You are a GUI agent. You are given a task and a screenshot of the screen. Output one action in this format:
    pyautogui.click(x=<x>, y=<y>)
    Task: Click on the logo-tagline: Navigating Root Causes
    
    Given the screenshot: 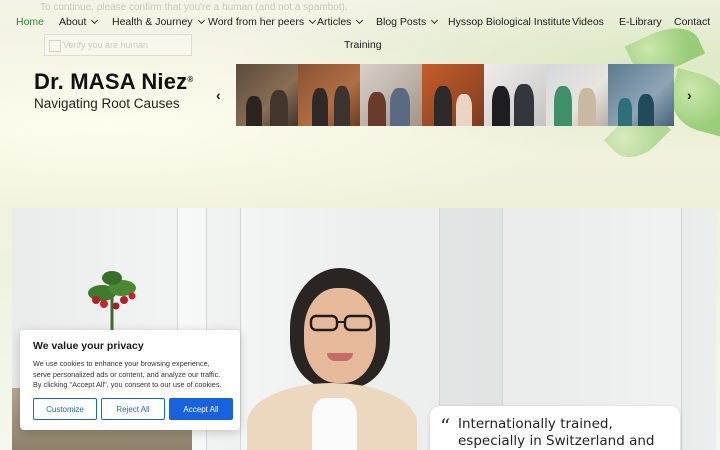 What is the action you would take?
    pyautogui.click(x=107, y=103)
    